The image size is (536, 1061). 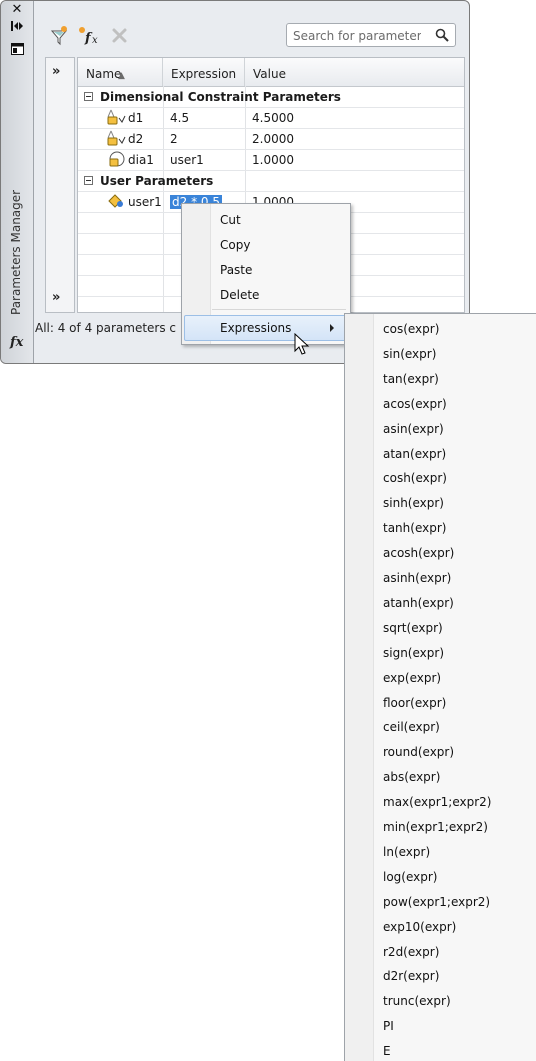 What do you see at coordinates (60, 185) in the screenshot?
I see `filter-tree-pane: » »` at bounding box center [60, 185].